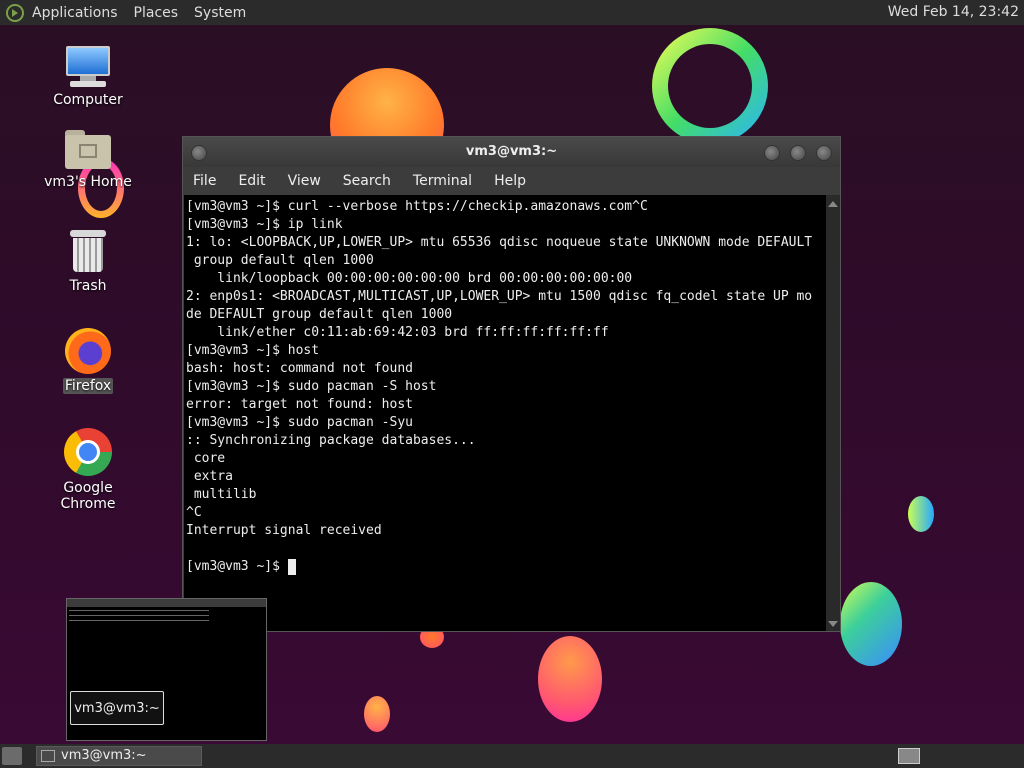  Describe the element at coordinates (442, 181) in the screenshot. I see `menu-terminal: Terminal` at that location.